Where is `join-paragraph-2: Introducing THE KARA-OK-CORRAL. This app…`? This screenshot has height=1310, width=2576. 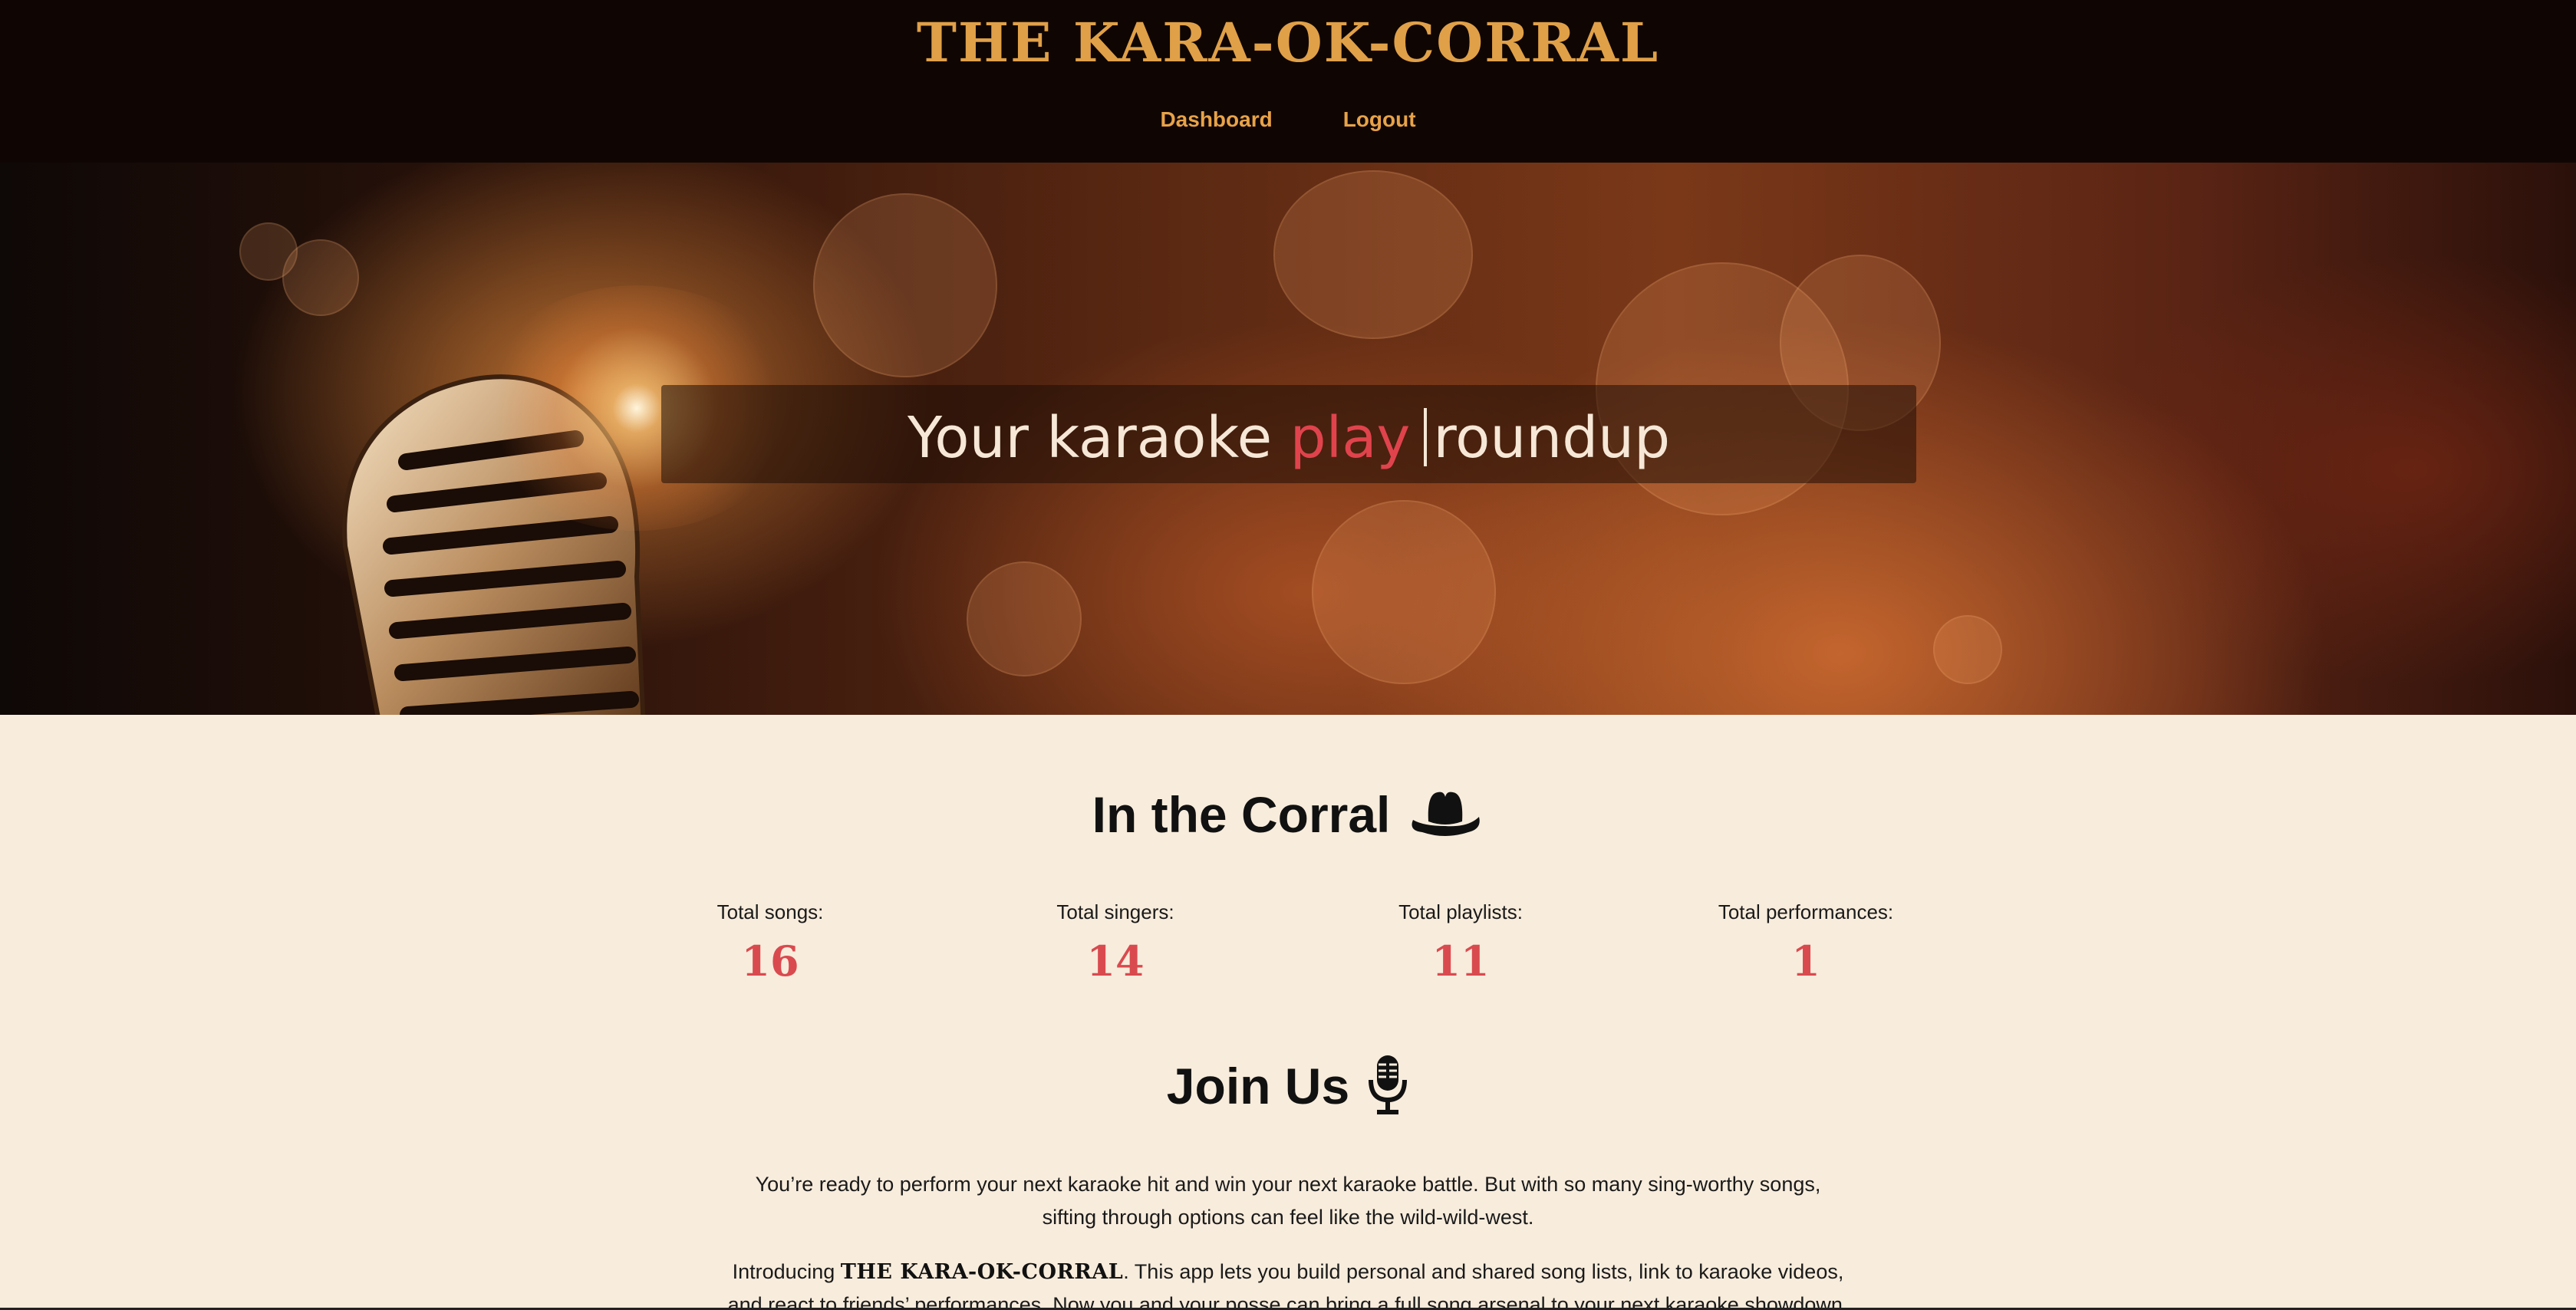
join-paragraph-2: Introducing THE KARA-OK-CORRAL. This app… is located at coordinates (1288, 1283).